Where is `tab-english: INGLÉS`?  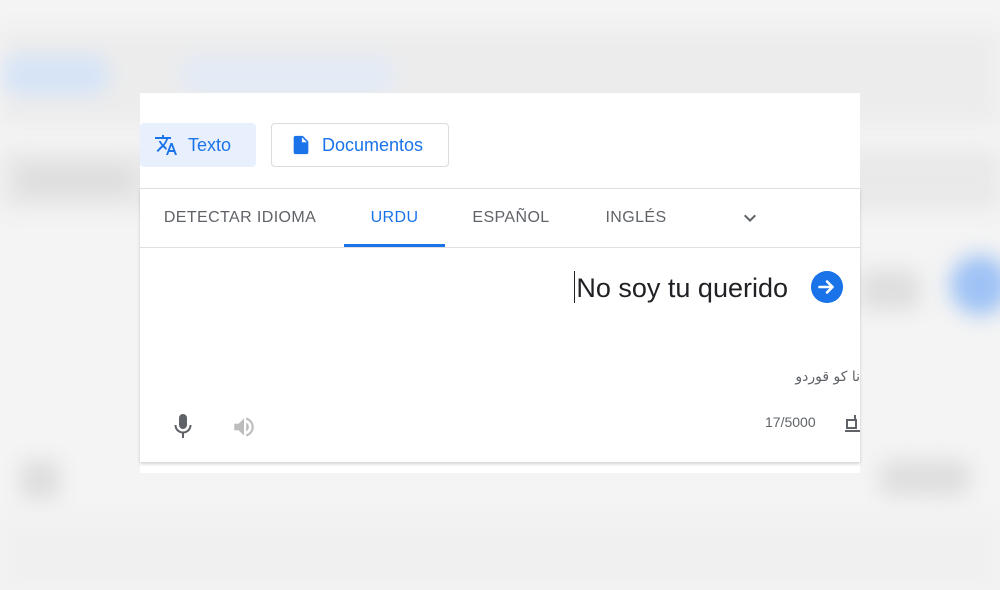
tab-english: INGLÉS is located at coordinates (636, 218).